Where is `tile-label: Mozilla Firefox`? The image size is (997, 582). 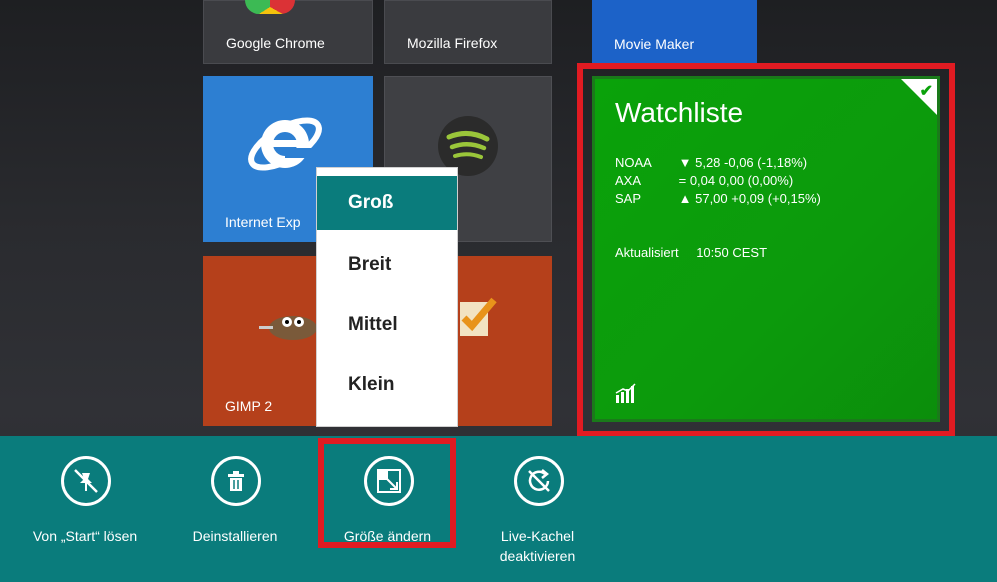 tile-label: Mozilla Firefox is located at coordinates (452, 43).